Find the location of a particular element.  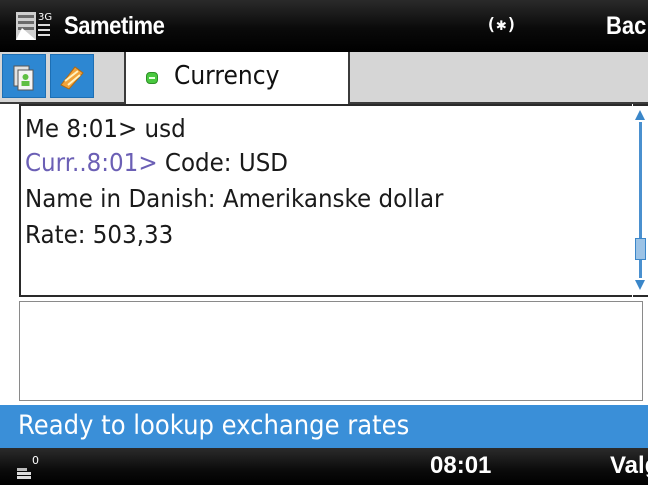

tab-currency: Currency is located at coordinates (237, 78).